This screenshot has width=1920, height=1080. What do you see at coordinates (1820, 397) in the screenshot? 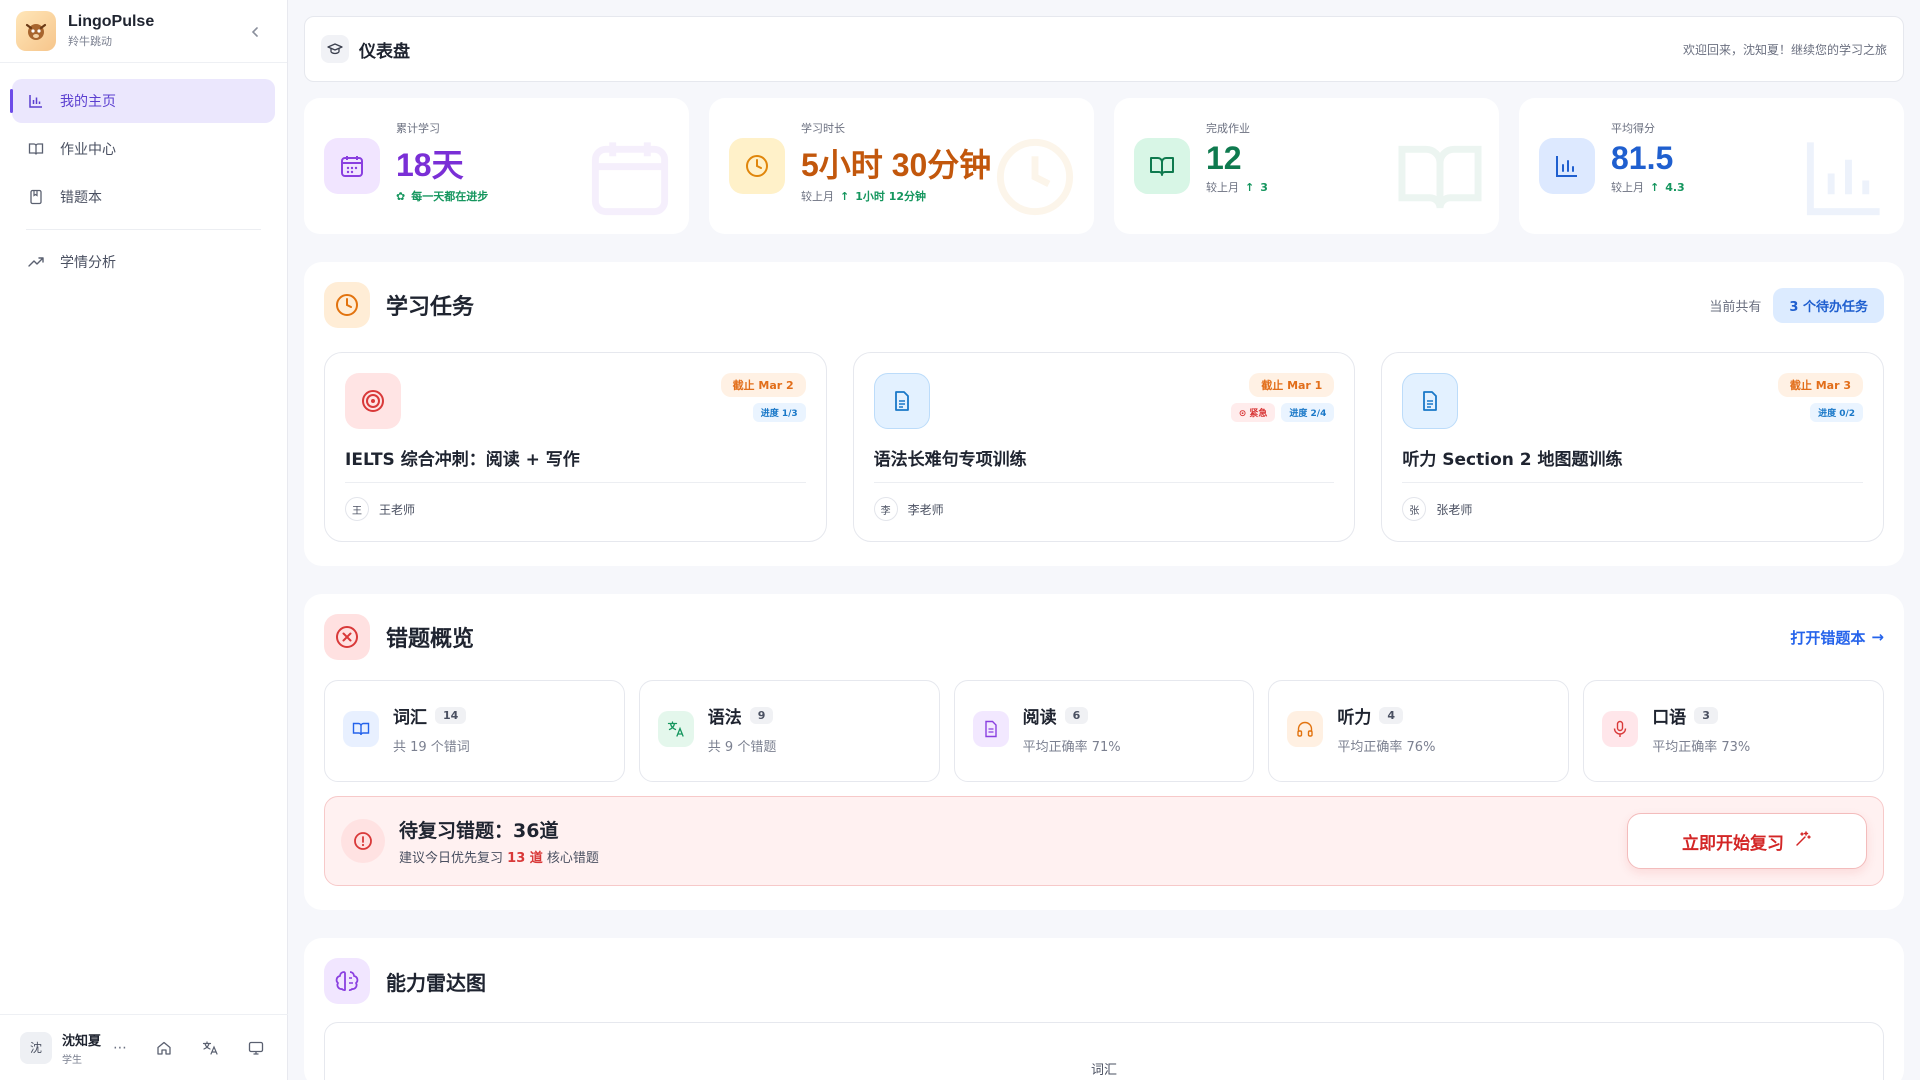
I see `task-badges: 截止 Mar 3 进度 0/2` at bounding box center [1820, 397].